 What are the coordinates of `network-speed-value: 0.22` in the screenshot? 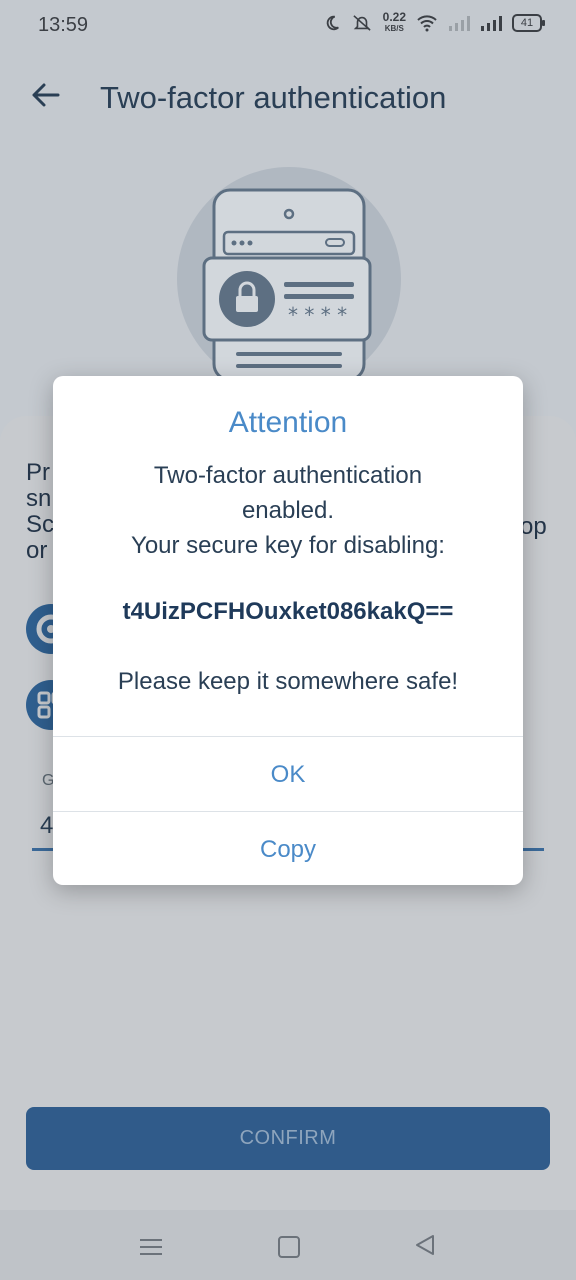 It's located at (394, 17).